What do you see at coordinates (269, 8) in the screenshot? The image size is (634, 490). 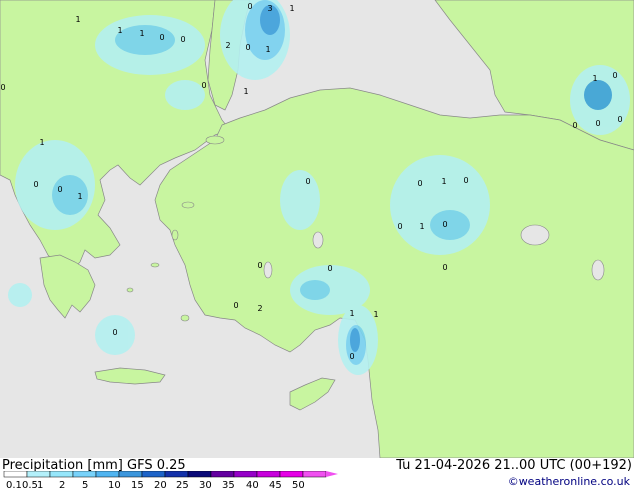 I see `precip-value-label: 3` at bounding box center [269, 8].